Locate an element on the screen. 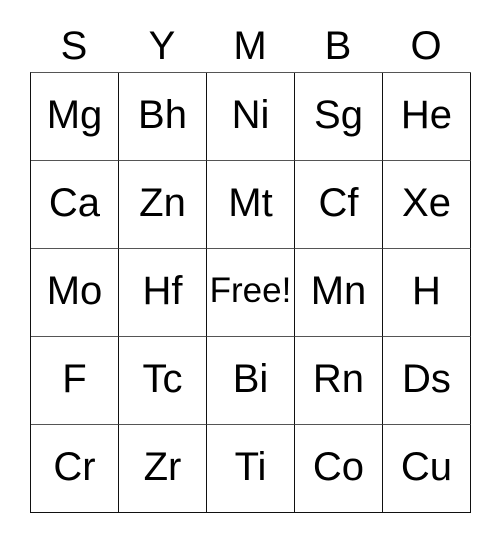  bingo-cell-r1c4: Sg is located at coordinates (339, 117).